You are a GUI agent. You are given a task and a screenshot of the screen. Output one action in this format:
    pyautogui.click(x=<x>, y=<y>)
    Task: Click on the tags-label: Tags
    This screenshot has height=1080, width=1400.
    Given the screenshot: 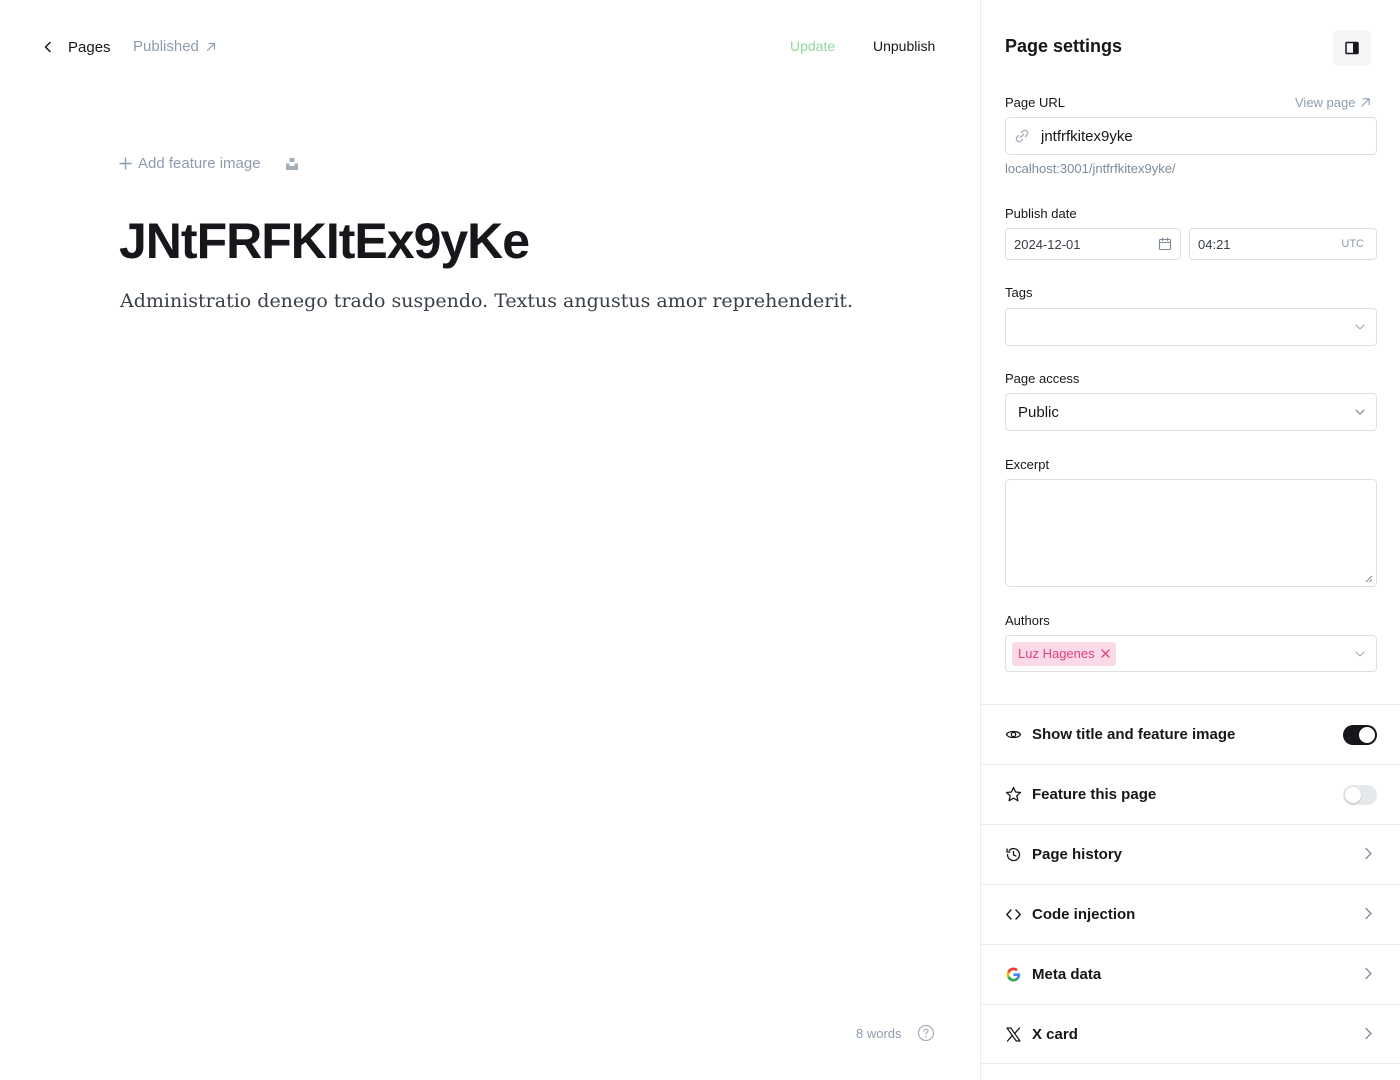 What is the action you would take?
    pyautogui.click(x=1019, y=292)
    